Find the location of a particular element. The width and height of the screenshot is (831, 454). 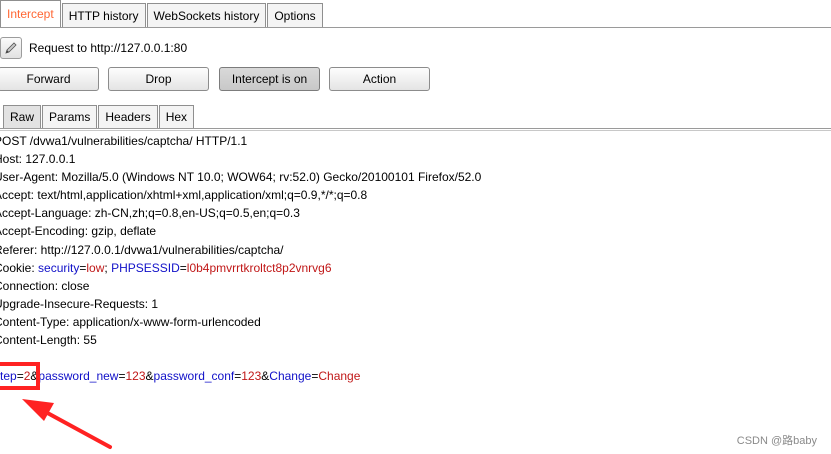

watermark: CSDN @路baby is located at coordinates (776, 441).